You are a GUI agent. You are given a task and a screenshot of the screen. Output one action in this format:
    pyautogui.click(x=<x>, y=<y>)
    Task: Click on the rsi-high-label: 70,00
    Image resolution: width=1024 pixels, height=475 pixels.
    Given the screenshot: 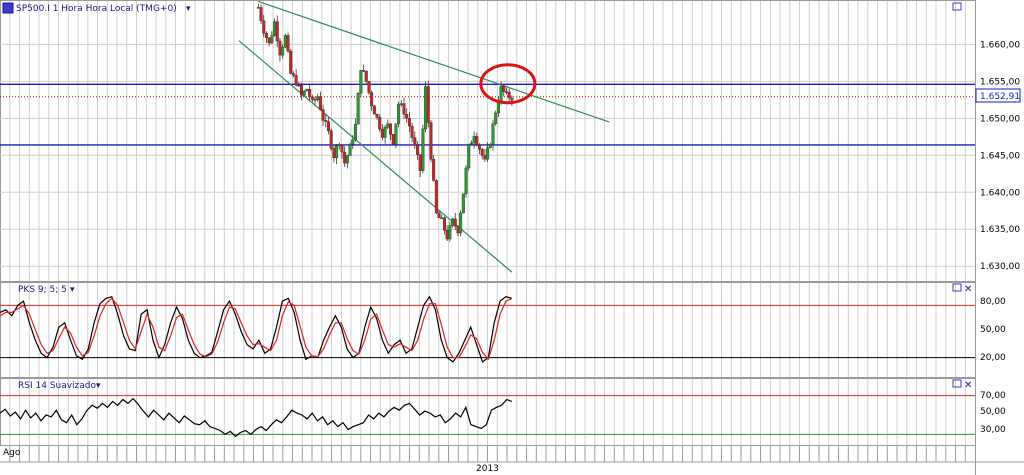 What is the action you would take?
    pyautogui.click(x=993, y=396)
    